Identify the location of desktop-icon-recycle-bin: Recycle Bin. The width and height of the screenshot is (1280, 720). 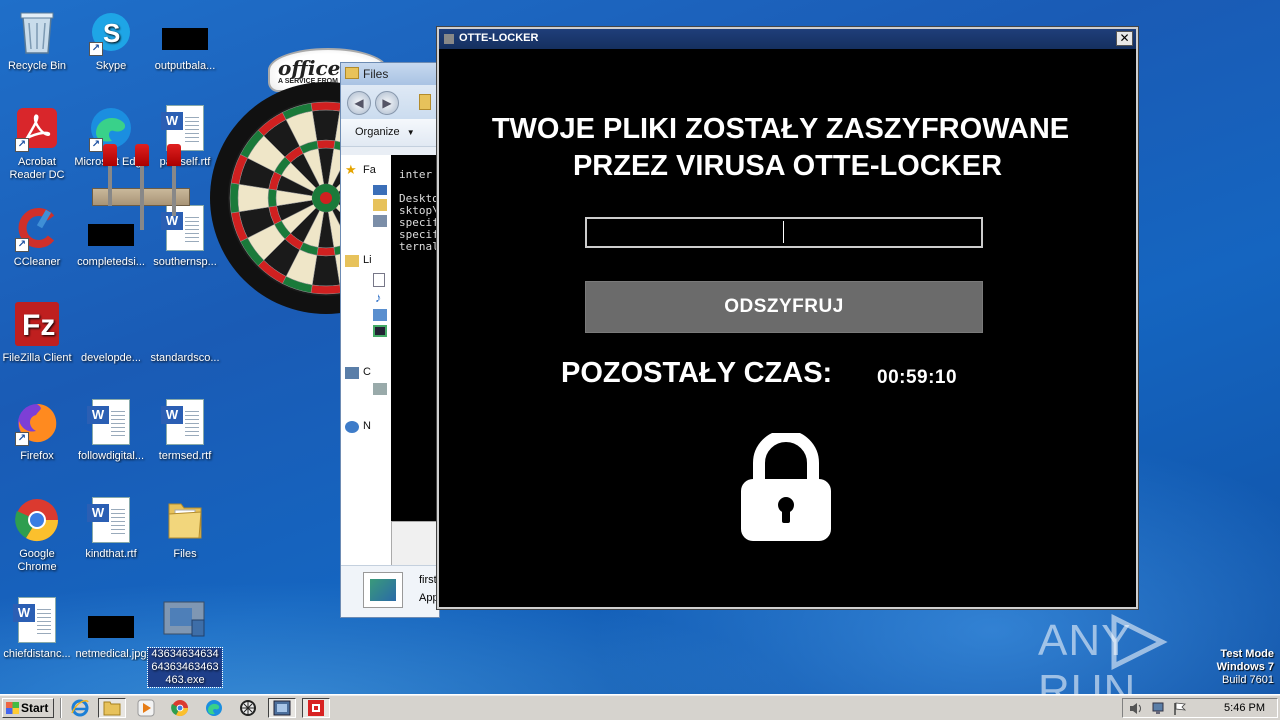
(37, 40).